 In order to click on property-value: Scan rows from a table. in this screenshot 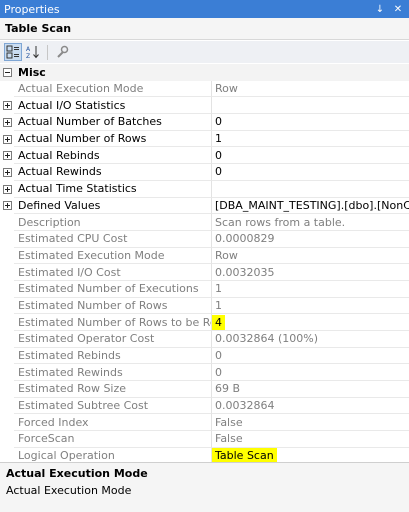, I will do `click(310, 222)`.